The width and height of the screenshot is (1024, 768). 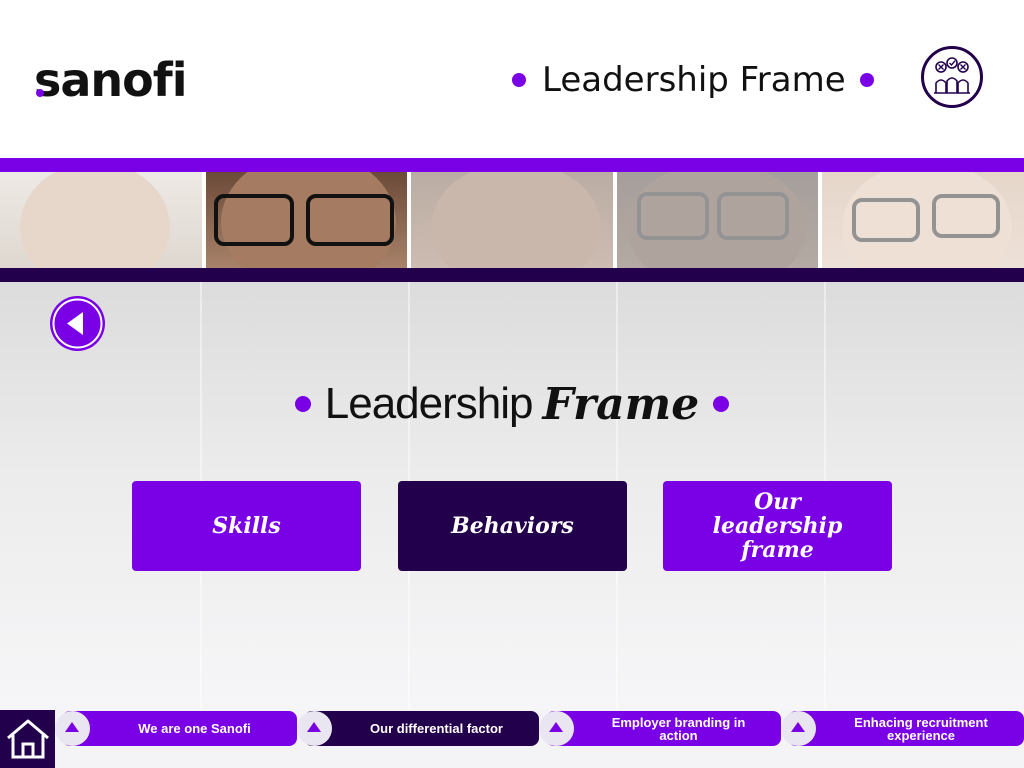 I want to click on main-title-regular: Leadership, so click(x=429, y=403).